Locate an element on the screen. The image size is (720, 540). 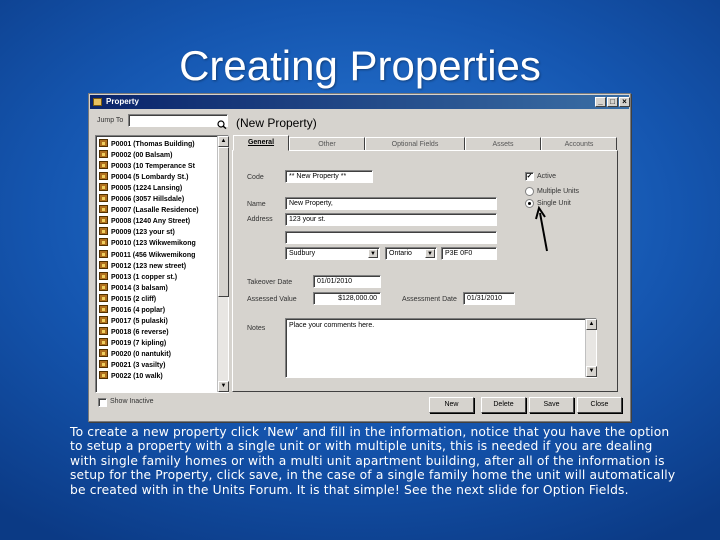
list-item: P0009 (123 your st) is located at coordinates (137, 232).